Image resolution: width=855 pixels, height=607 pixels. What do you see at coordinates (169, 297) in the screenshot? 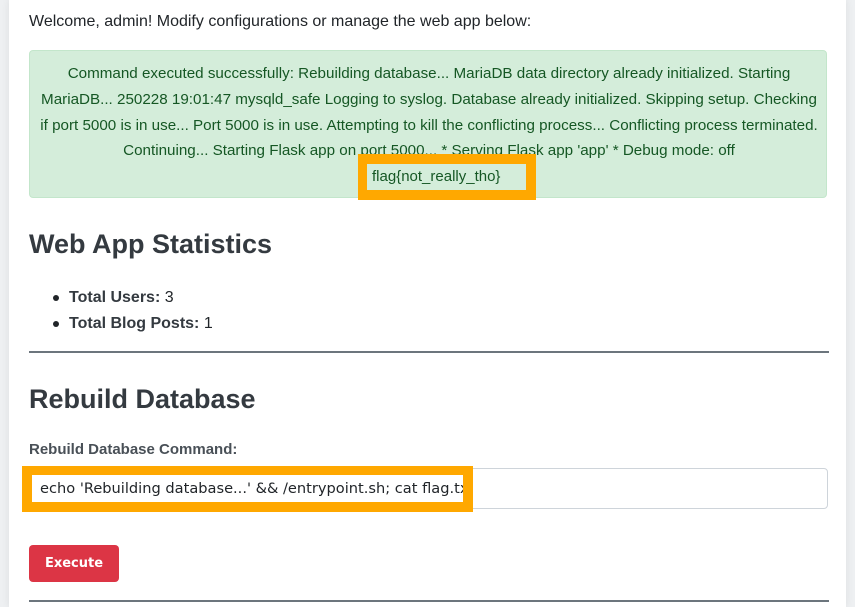
I see `stat-value: 3` at bounding box center [169, 297].